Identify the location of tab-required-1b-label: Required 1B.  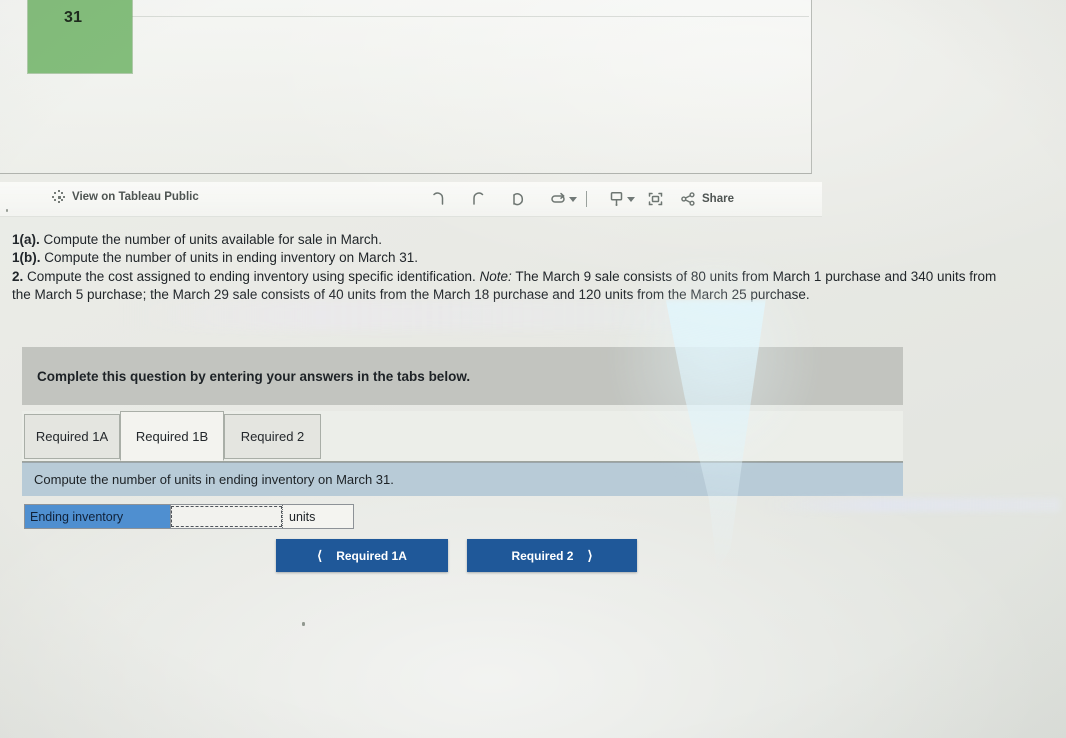
(172, 436).